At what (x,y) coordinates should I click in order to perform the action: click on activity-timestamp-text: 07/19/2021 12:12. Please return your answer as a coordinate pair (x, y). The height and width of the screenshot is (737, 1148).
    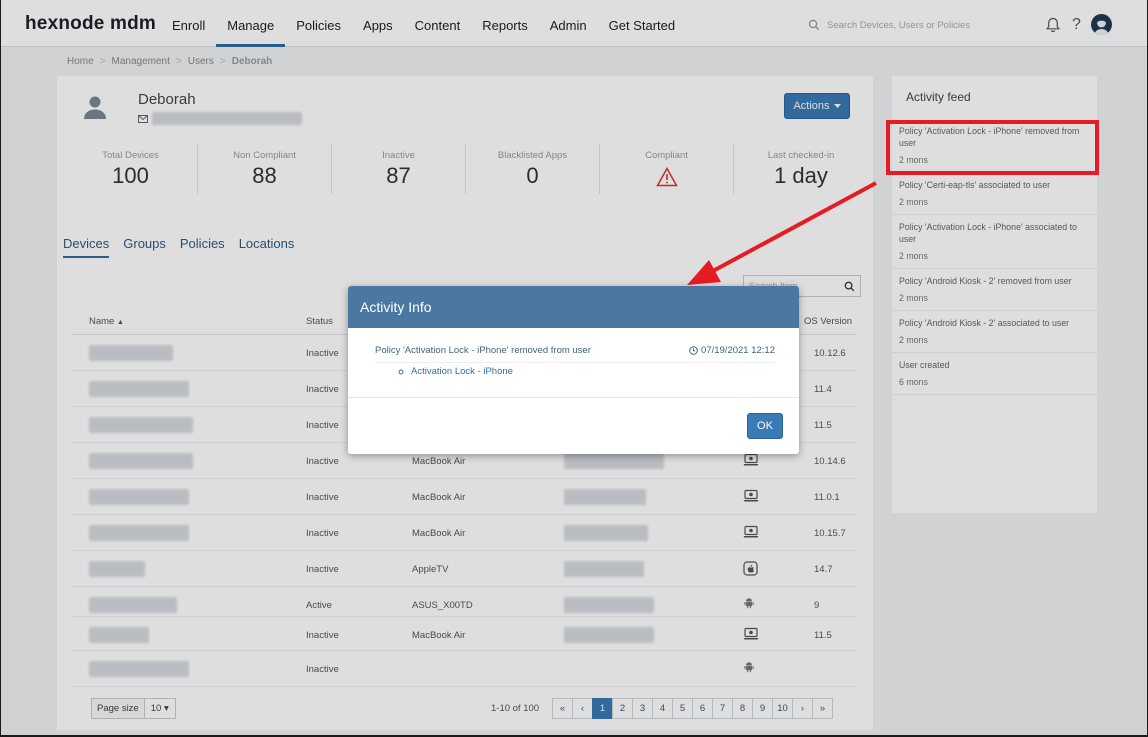
    Looking at the image, I should click on (738, 350).